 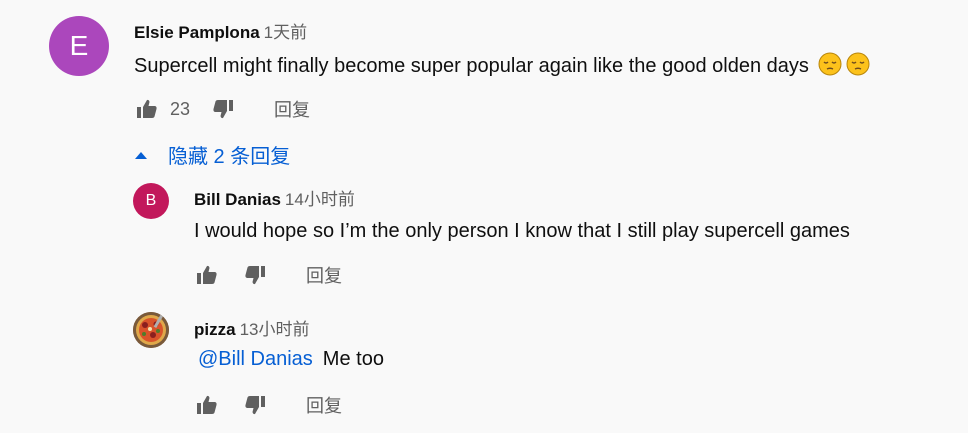 I want to click on comment-header: Elsie Pamplona 1天前, so click(x=220, y=30).